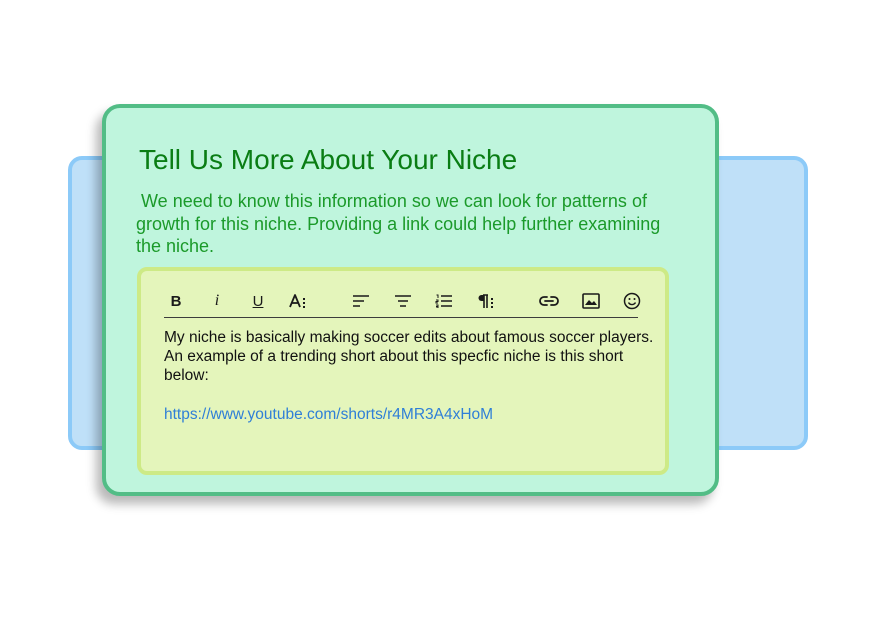 The height and width of the screenshot is (617, 880). I want to click on align-left-button, so click(361, 301).